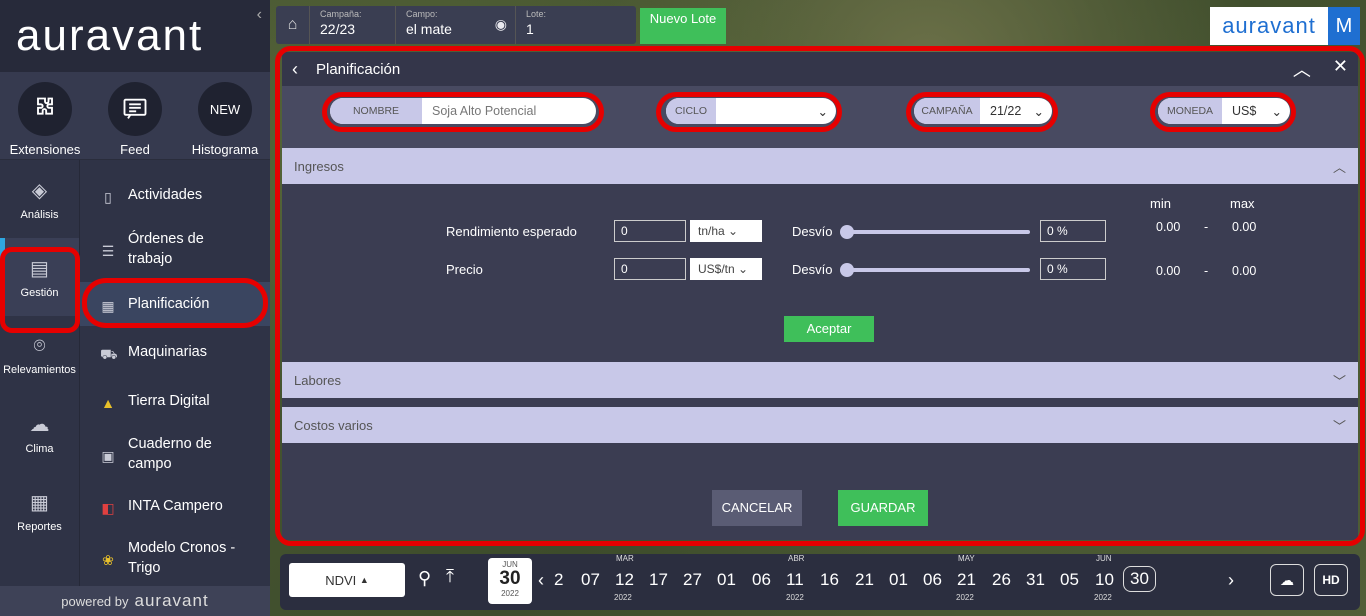 The image size is (1366, 616). I want to click on timeline-date: 26, so click(1001, 580).